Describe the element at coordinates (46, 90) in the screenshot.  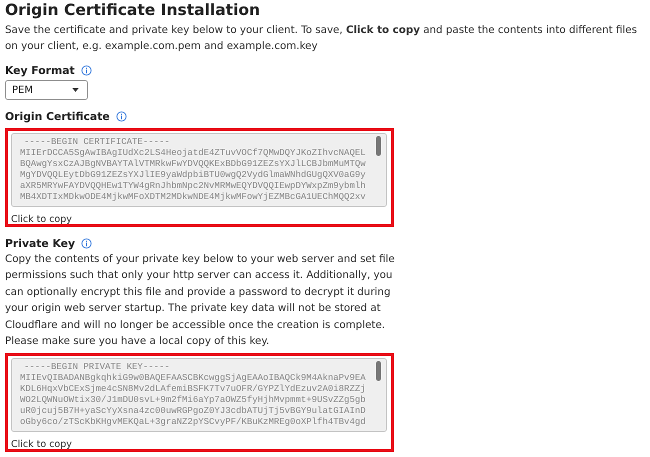
I see `key-format-dropdown: PEM` at that location.